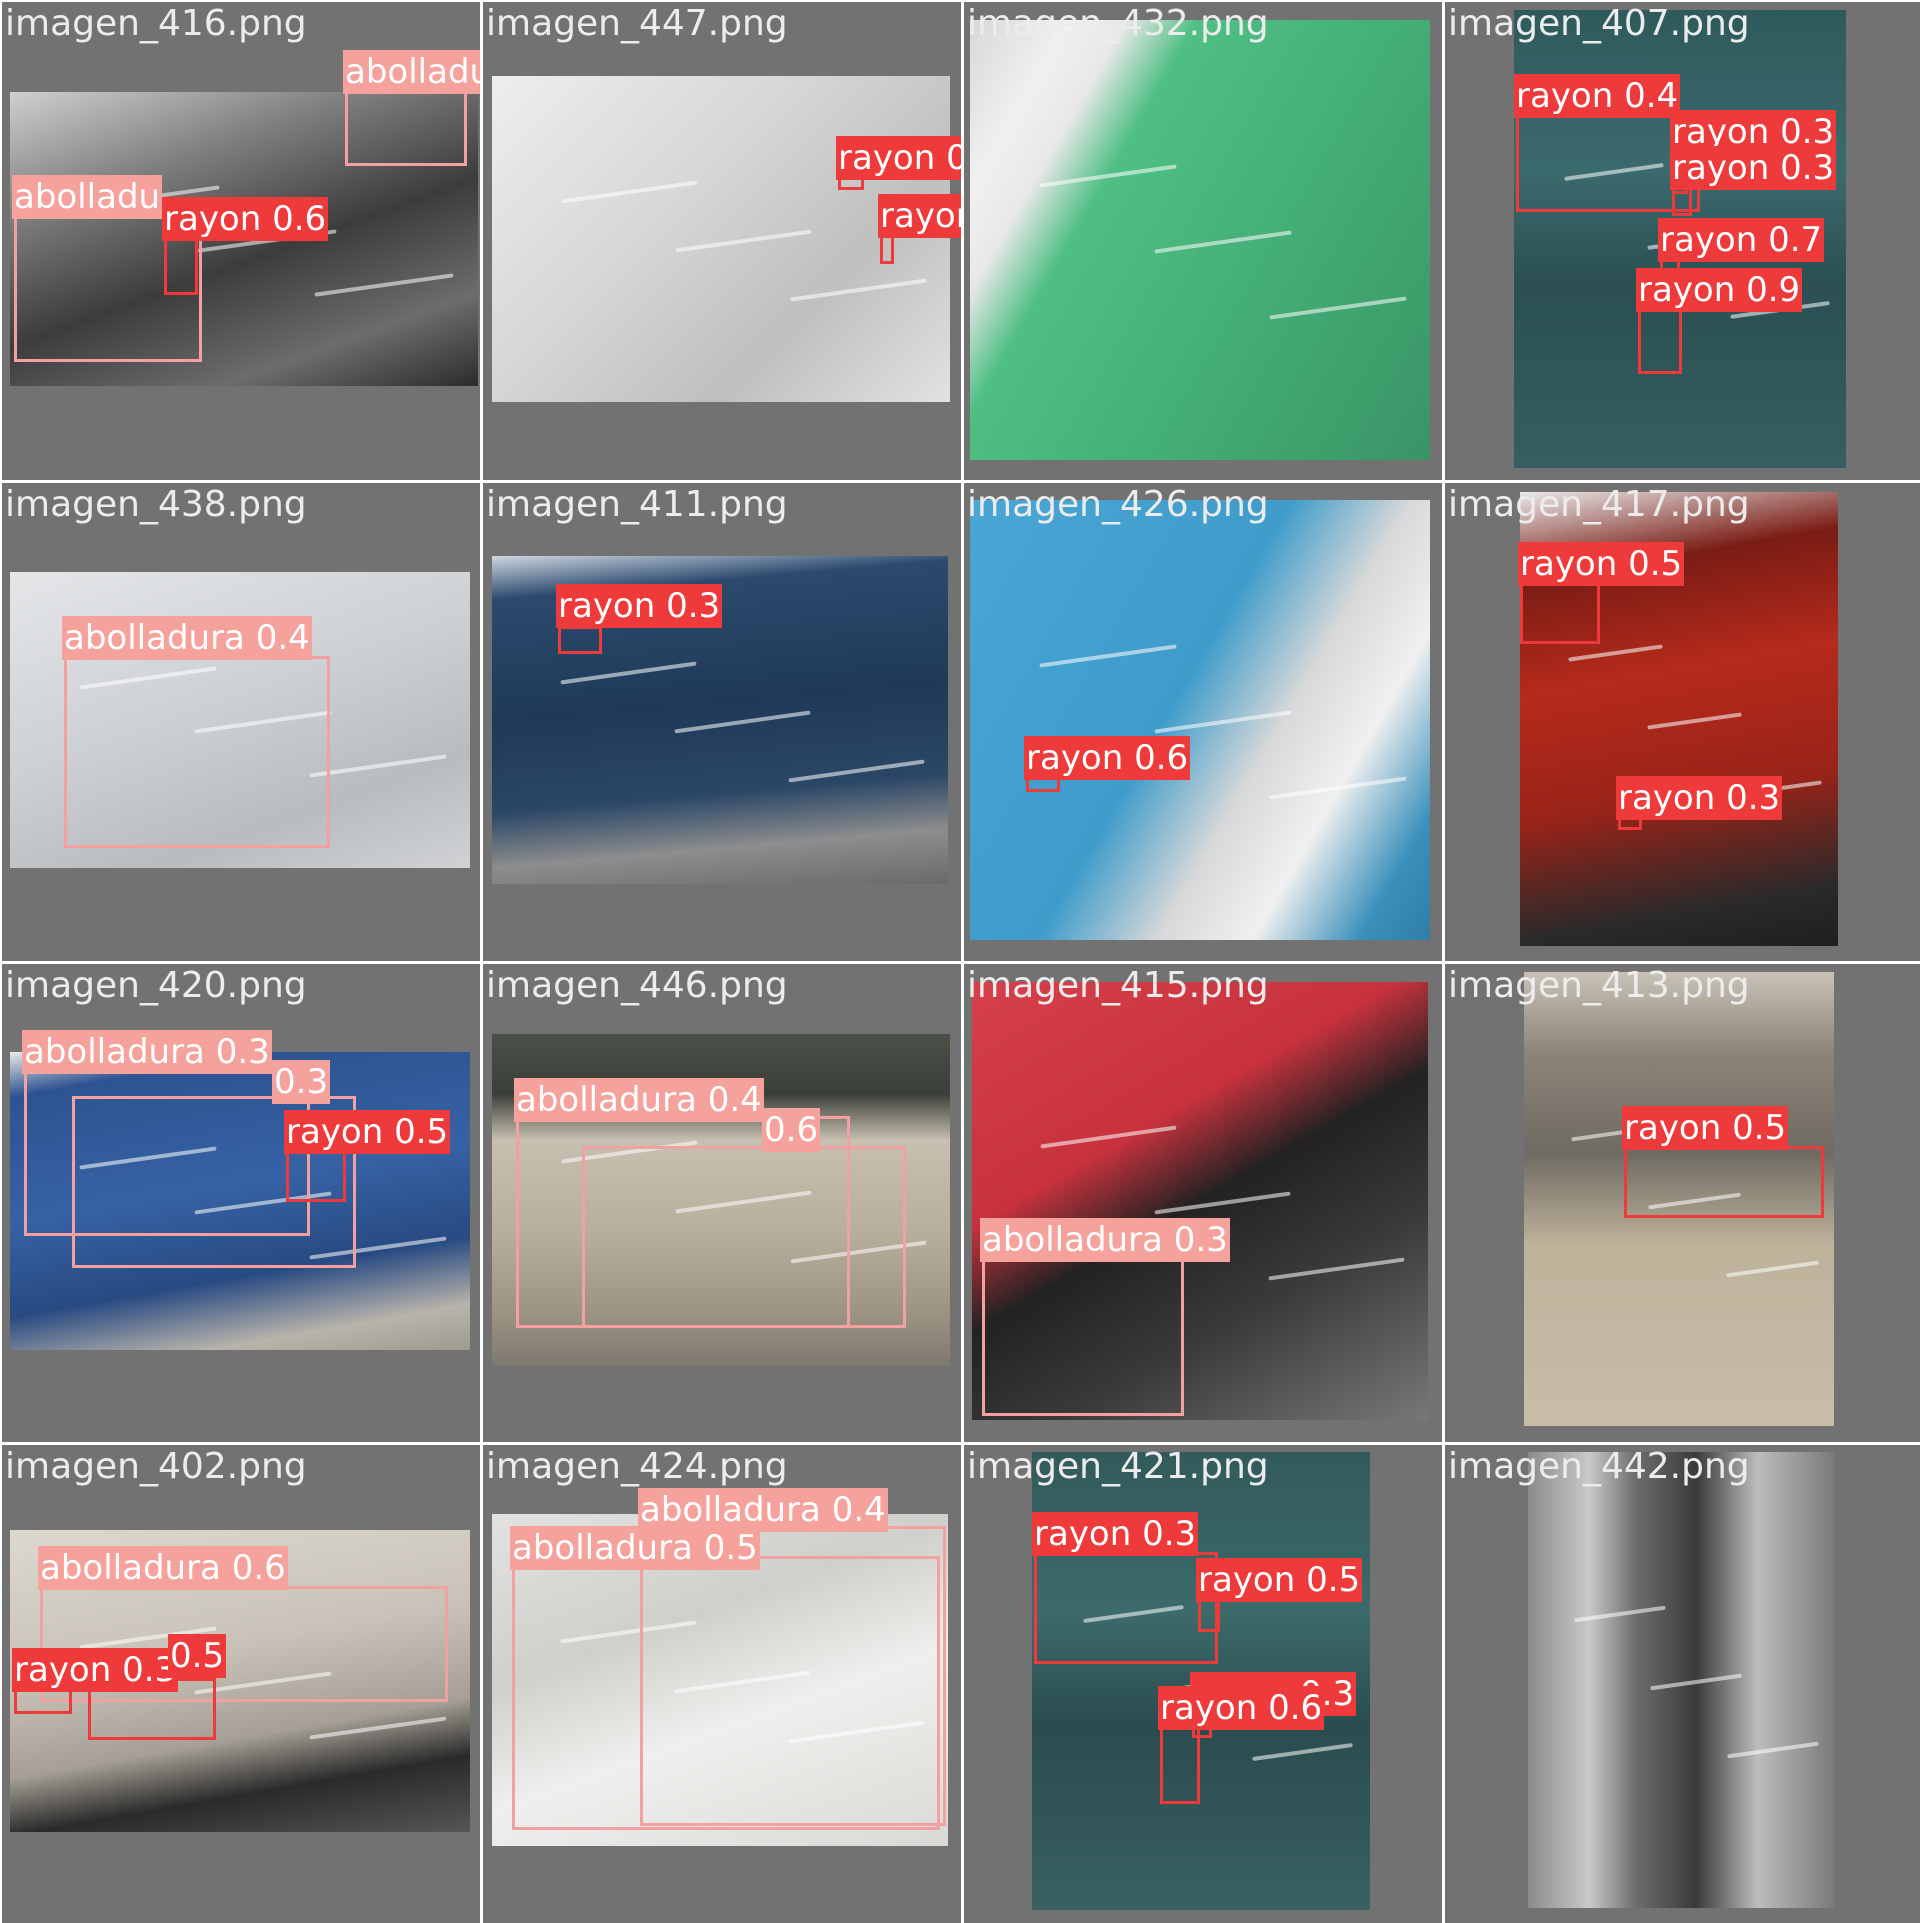  I want to click on image-filename: imagen_420.png, so click(156, 985).